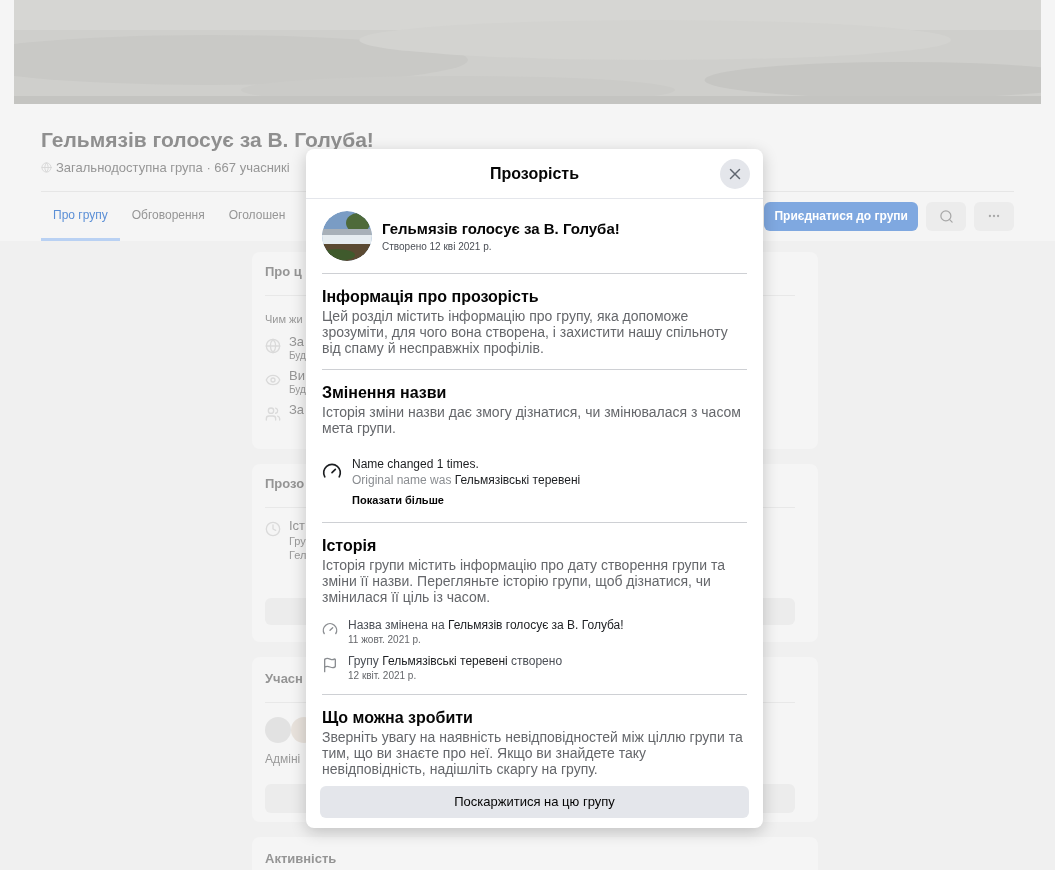 This screenshot has width=1055, height=870. What do you see at coordinates (257, 216) in the screenshot?
I see `tab: Оголошен` at bounding box center [257, 216].